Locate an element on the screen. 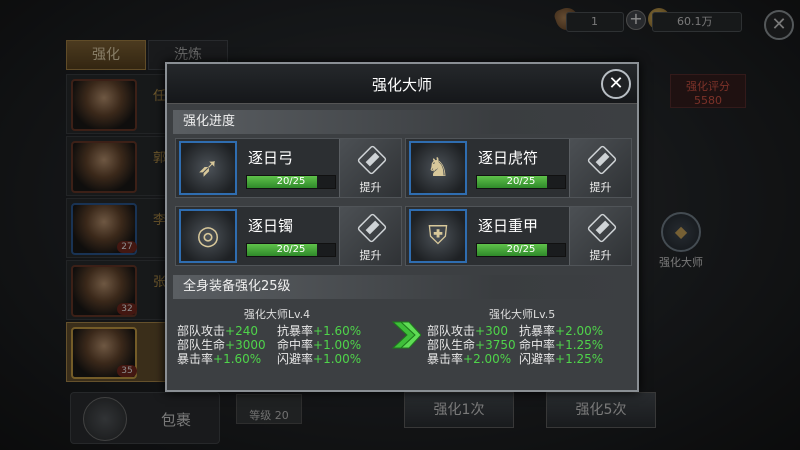  stat-row: 部队攻击+240 抗暴率+1.60% is located at coordinates (277, 331).